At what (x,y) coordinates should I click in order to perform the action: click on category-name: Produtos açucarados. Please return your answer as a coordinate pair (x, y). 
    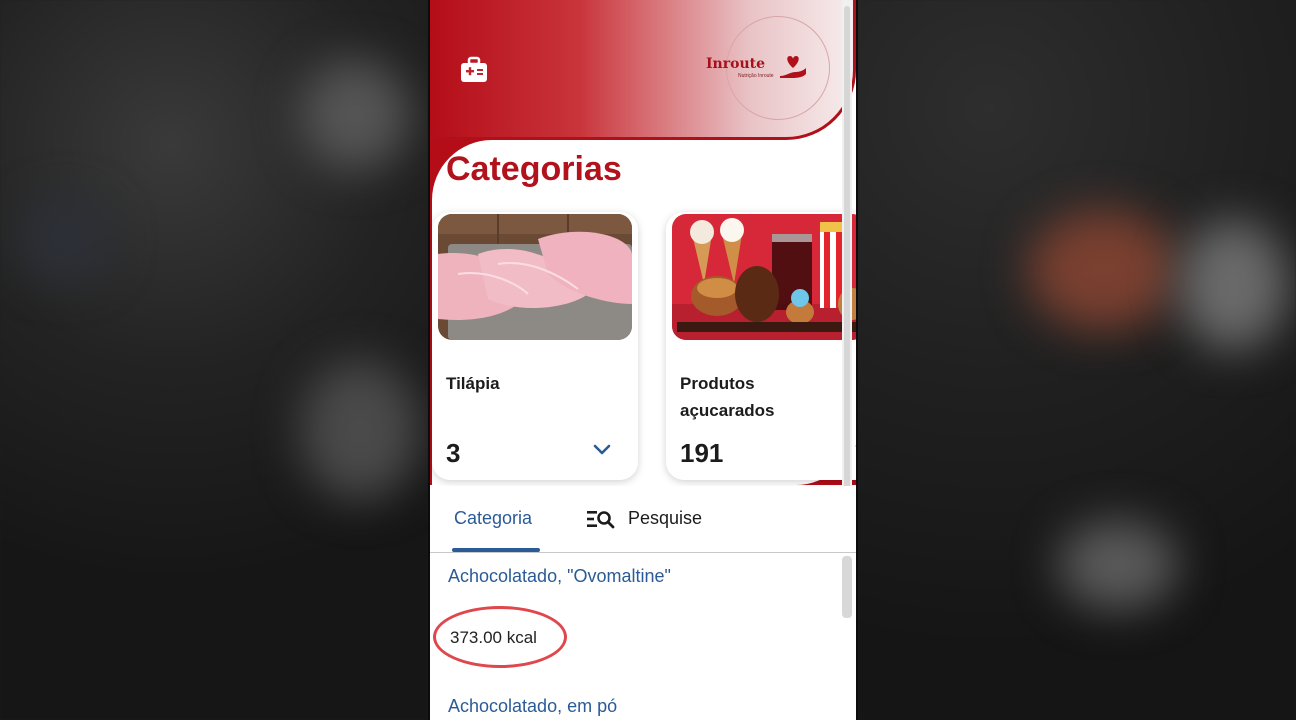
    Looking at the image, I should click on (727, 397).